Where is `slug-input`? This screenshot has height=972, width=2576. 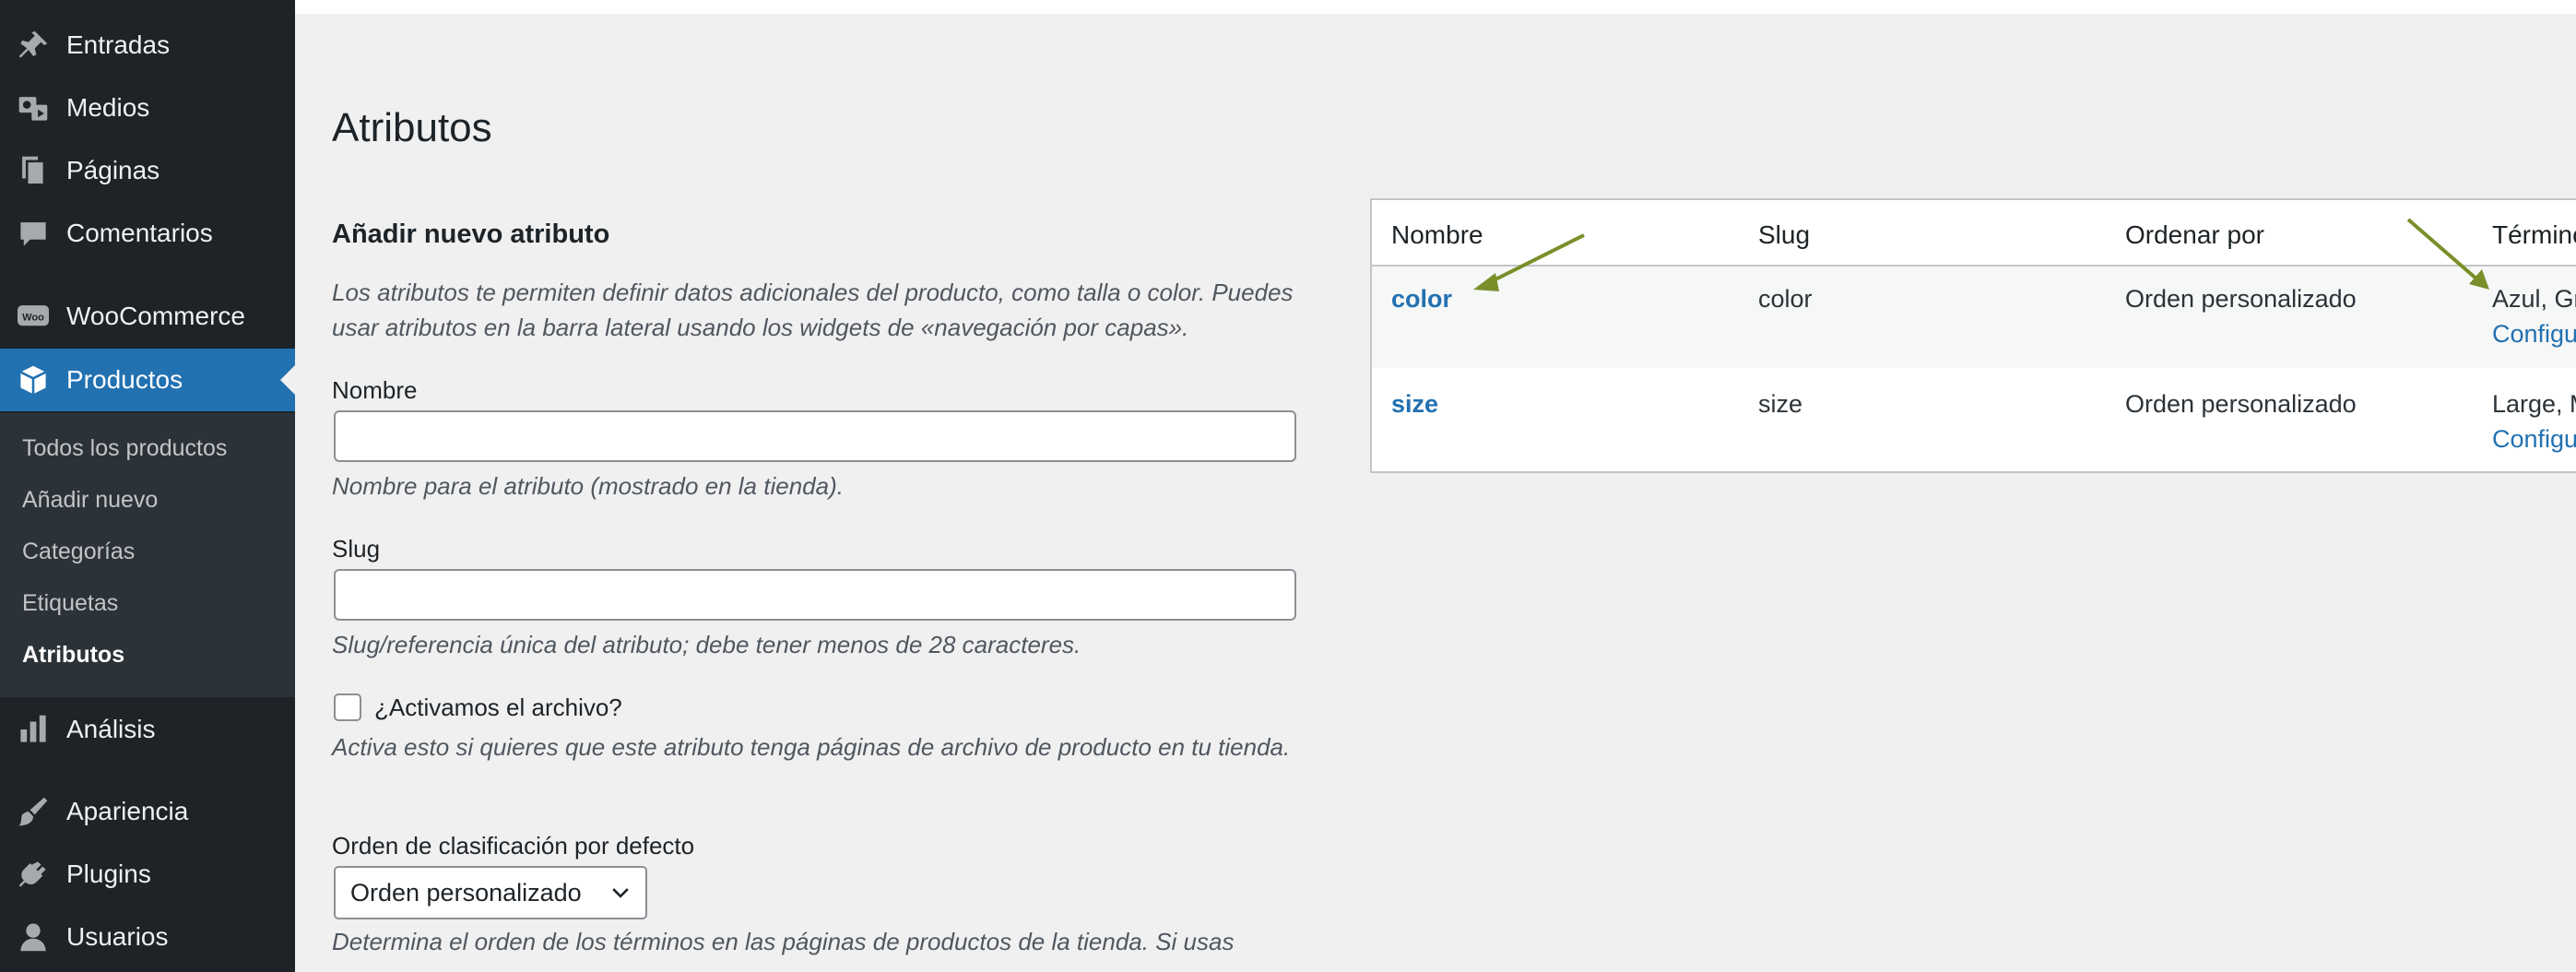 slug-input is located at coordinates (815, 595).